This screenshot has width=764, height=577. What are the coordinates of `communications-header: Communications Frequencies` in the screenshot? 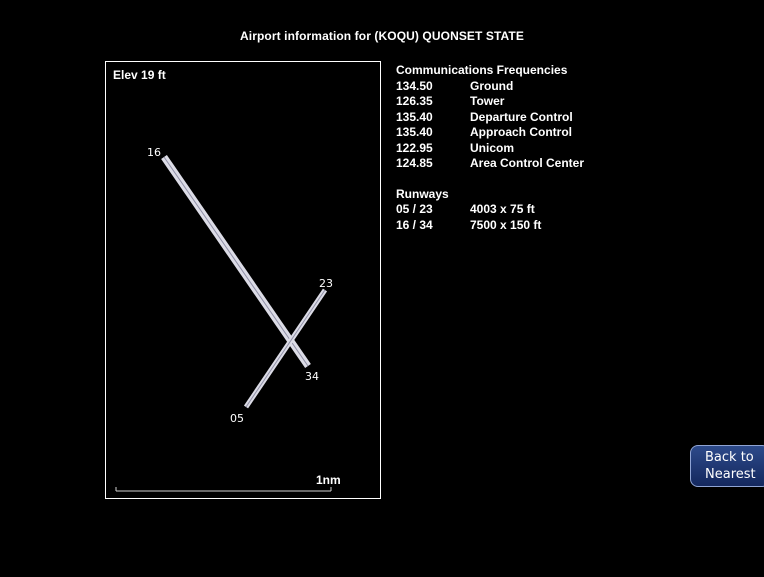 It's located at (482, 70).